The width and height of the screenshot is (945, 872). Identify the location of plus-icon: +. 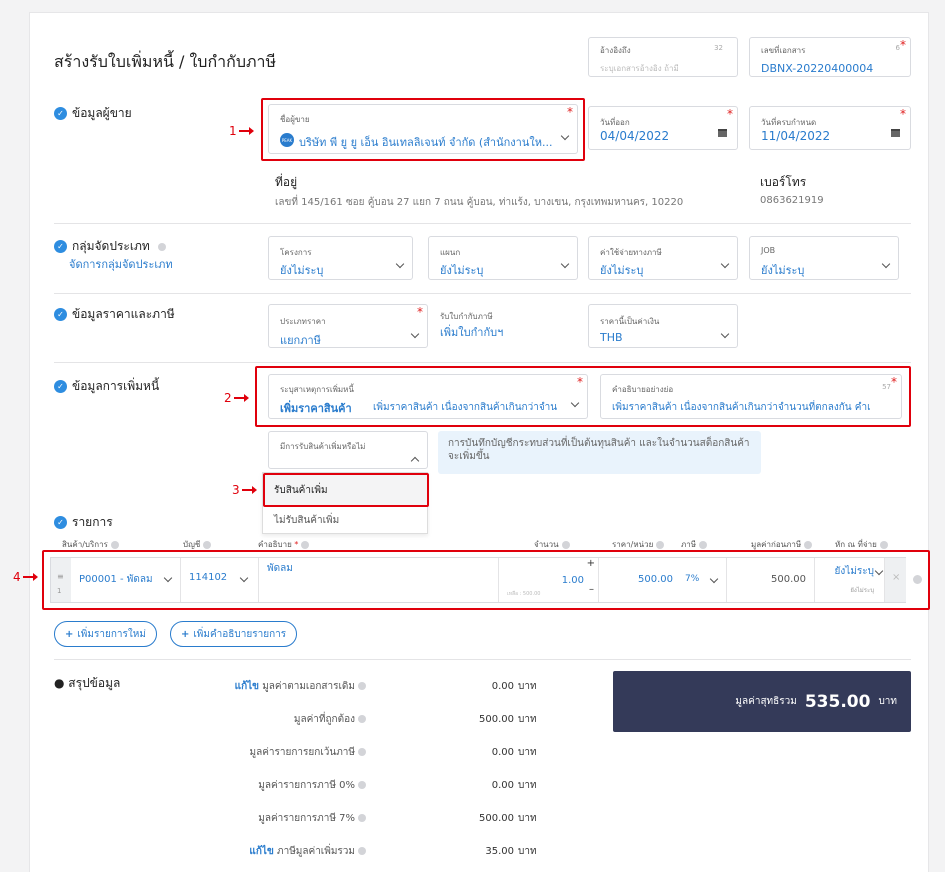
(591, 563).